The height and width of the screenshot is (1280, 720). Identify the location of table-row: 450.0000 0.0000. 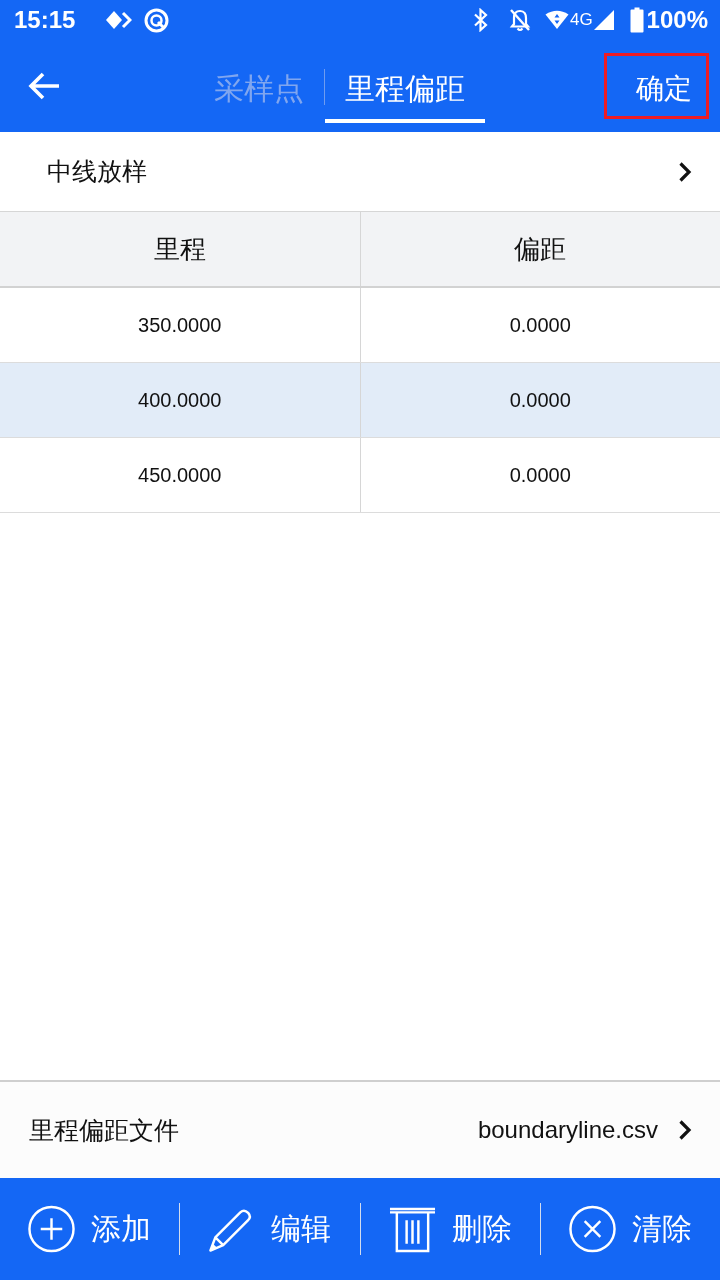
(360, 475).